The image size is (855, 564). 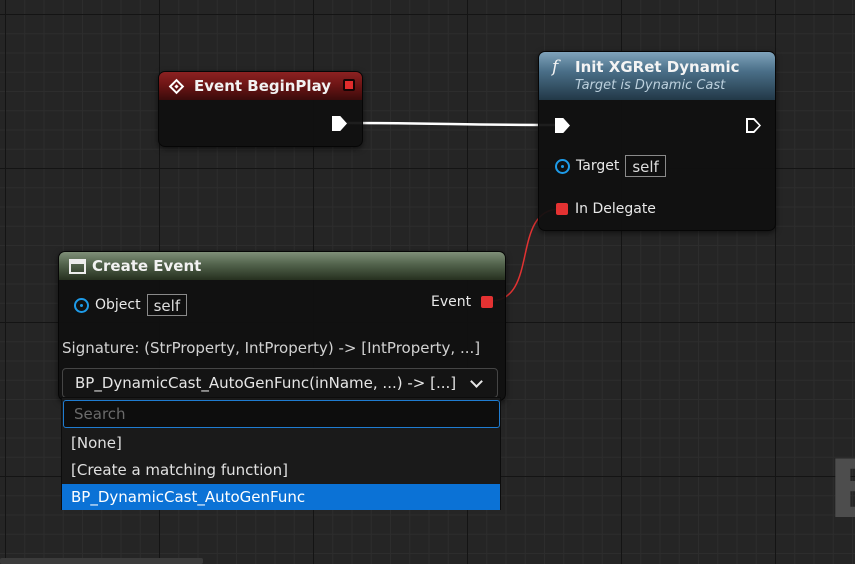 I want to click on menu-item-autogen-func: BP_DynamicCast_AutoGenFunc, so click(x=281, y=497).